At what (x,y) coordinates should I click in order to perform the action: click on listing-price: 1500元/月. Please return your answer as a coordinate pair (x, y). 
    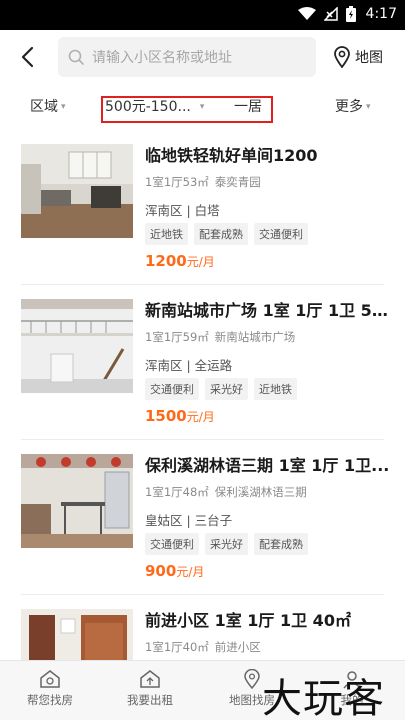
    Looking at the image, I should click on (180, 416).